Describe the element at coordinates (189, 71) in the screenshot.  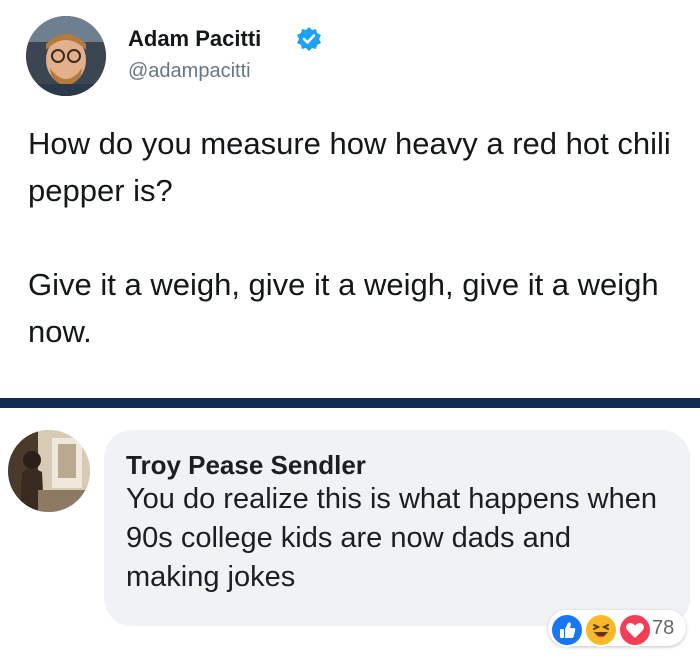
I see `tweet-author-handle: @adampacitti` at that location.